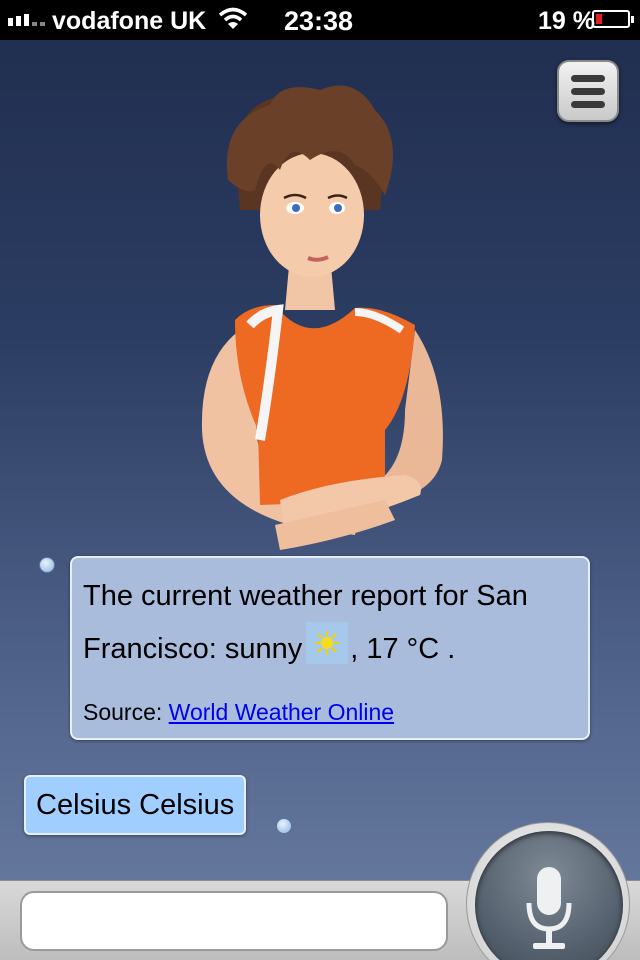  What do you see at coordinates (281, 712) in the screenshot?
I see `source-link: World Weather Online` at bounding box center [281, 712].